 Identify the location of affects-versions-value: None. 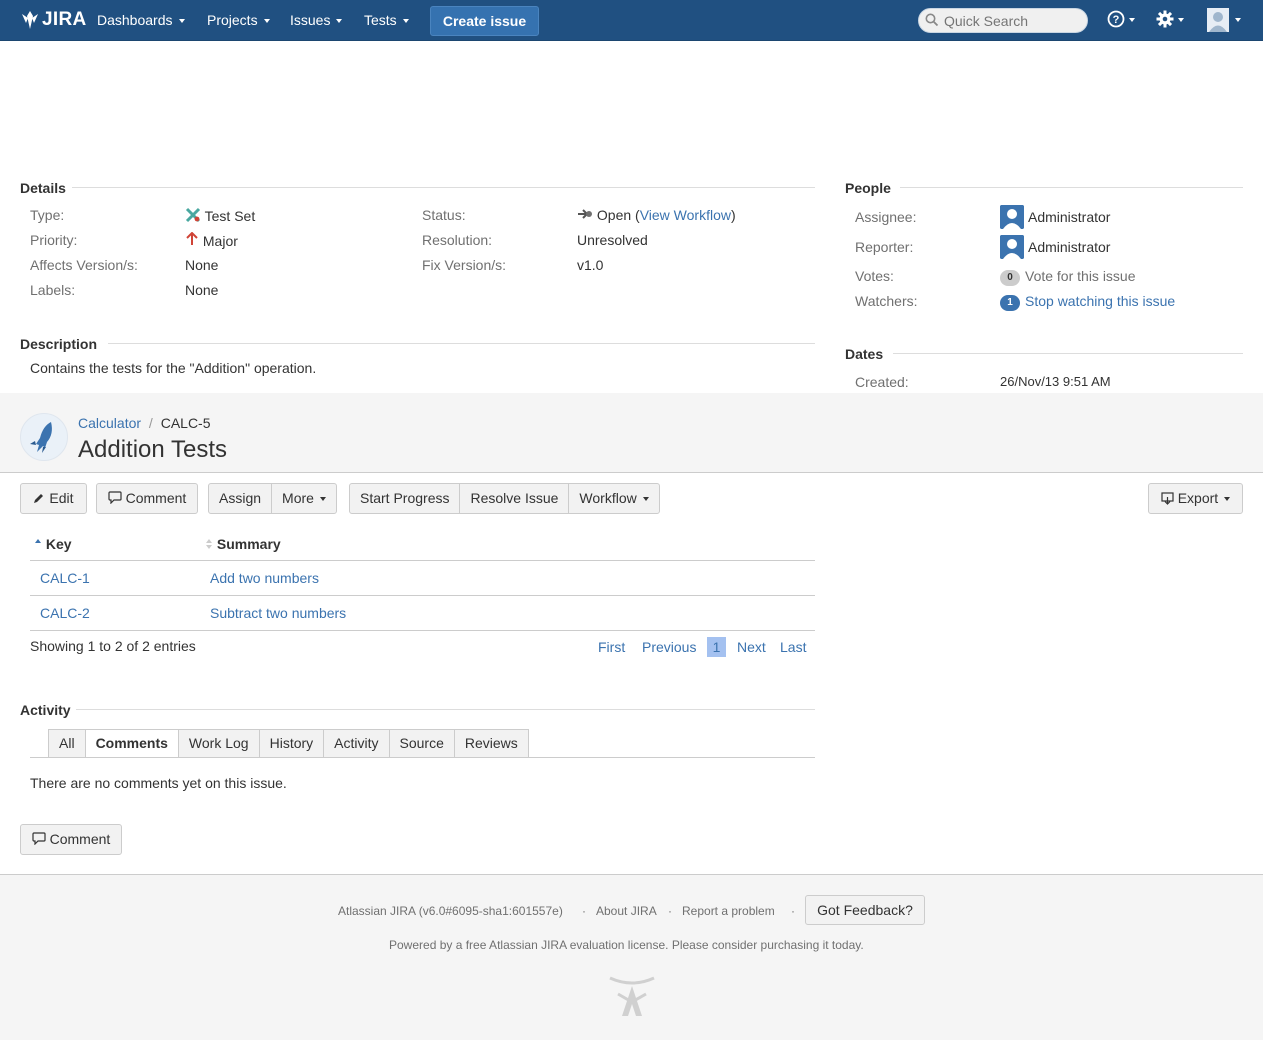
(202, 265).